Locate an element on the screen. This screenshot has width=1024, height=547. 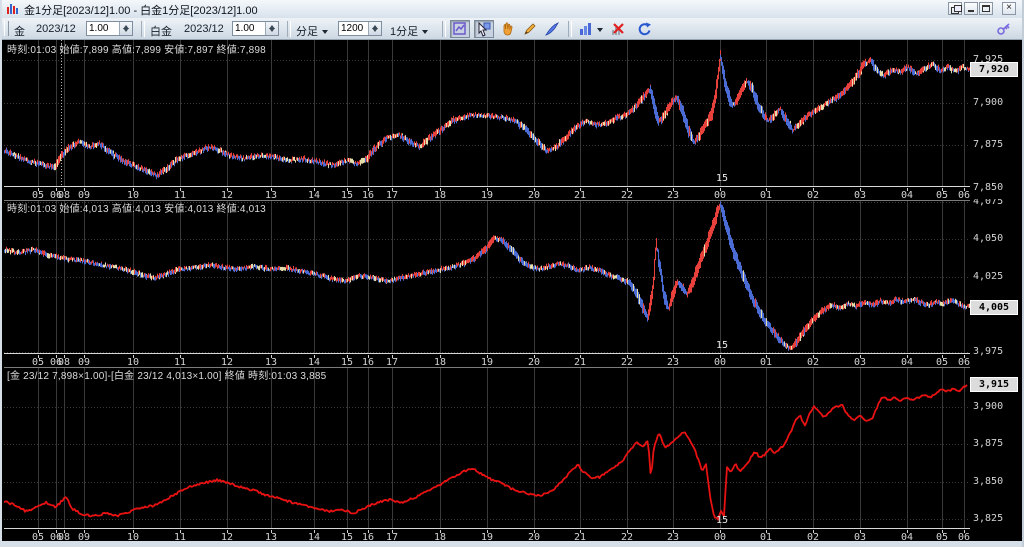
platinum-ratio-spinner: 1.00 is located at coordinates (255, 28).